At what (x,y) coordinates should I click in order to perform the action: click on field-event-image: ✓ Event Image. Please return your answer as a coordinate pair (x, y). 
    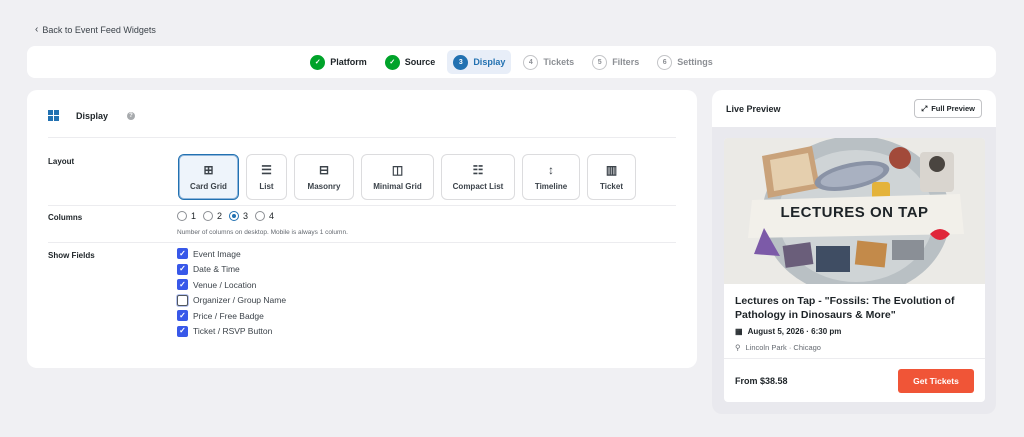
    Looking at the image, I should click on (231, 254).